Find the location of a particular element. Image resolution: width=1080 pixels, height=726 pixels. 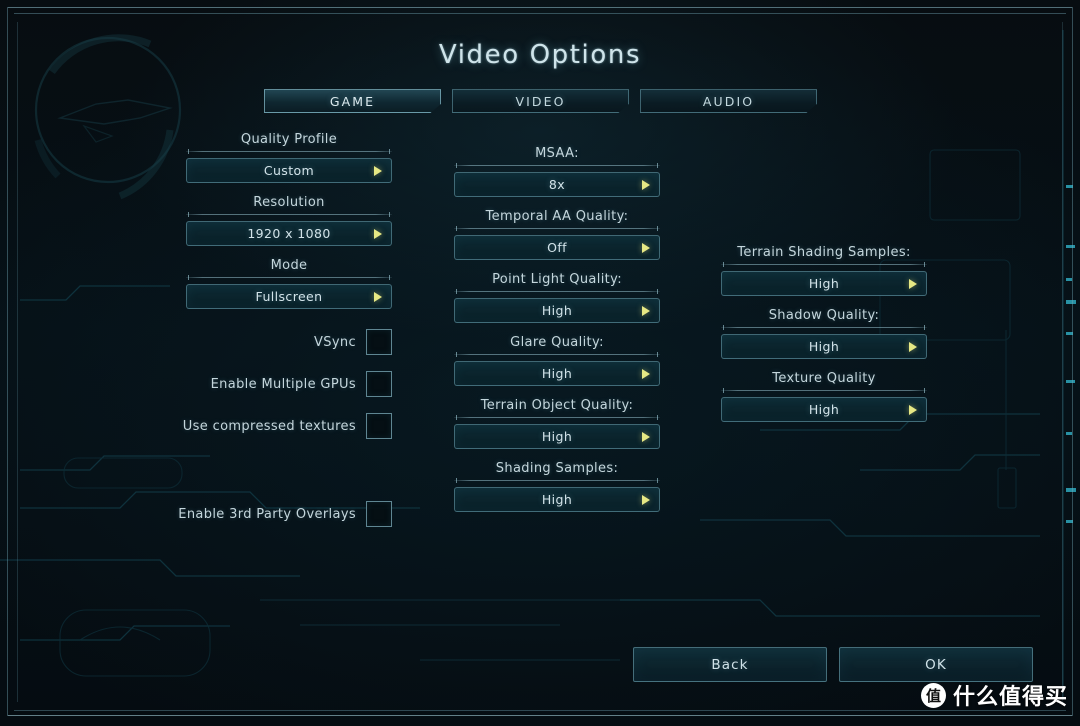

setting-shading-samples: Shading Samples: High is located at coordinates (557, 486).